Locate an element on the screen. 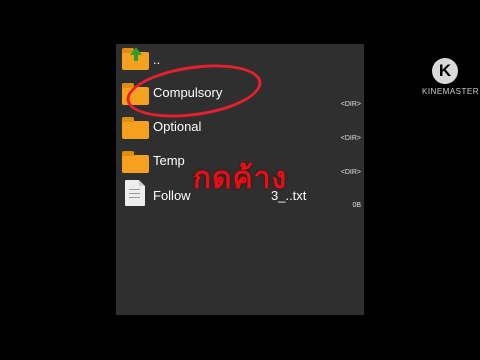  item-name: Optional is located at coordinates (177, 126).